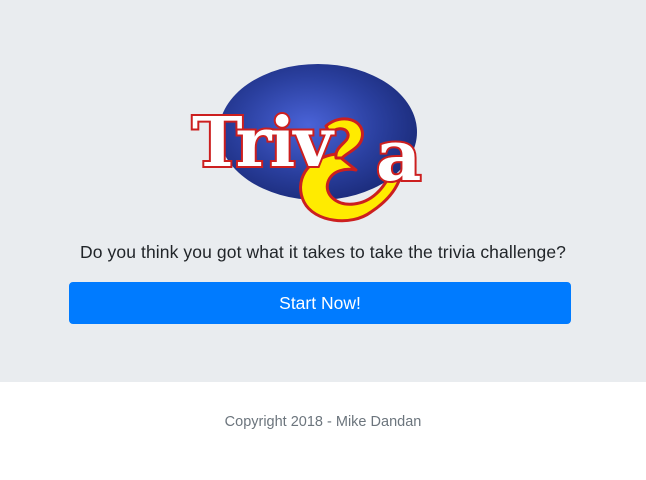 The height and width of the screenshot is (480, 646). I want to click on logo-word-a: a, so click(398, 155).